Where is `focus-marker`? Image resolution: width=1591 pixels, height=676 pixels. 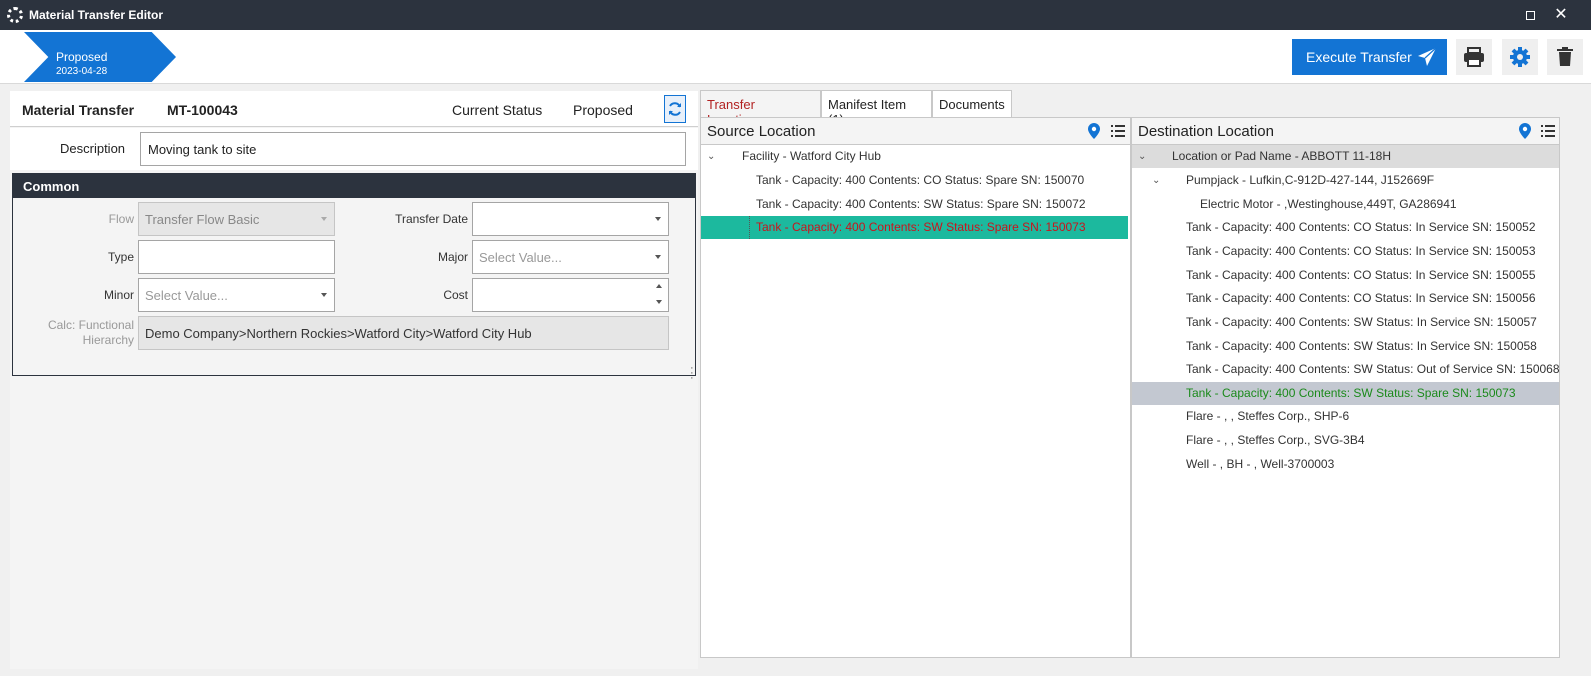
focus-marker is located at coordinates (749, 227).